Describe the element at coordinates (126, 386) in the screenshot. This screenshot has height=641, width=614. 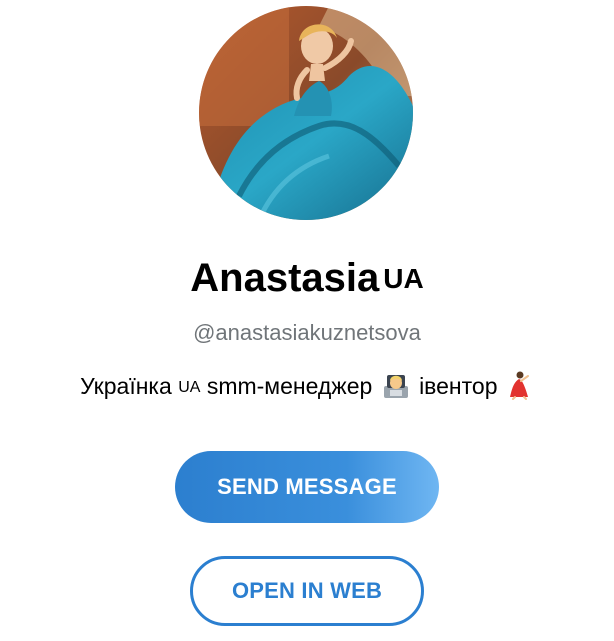
I see `bio-text-1: Українка` at that location.